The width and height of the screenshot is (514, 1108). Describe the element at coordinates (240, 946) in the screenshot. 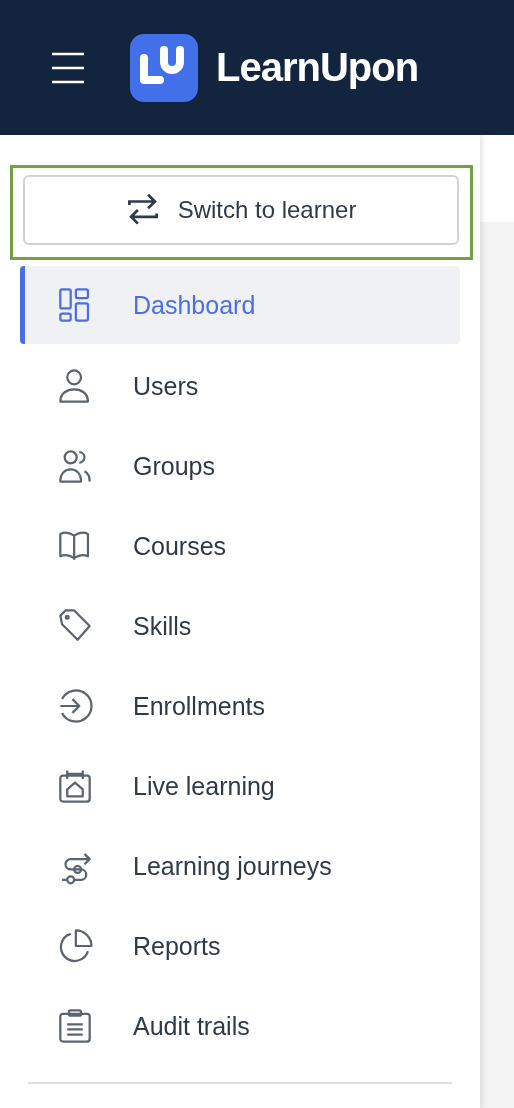

I see `nav-item: Reports` at that location.